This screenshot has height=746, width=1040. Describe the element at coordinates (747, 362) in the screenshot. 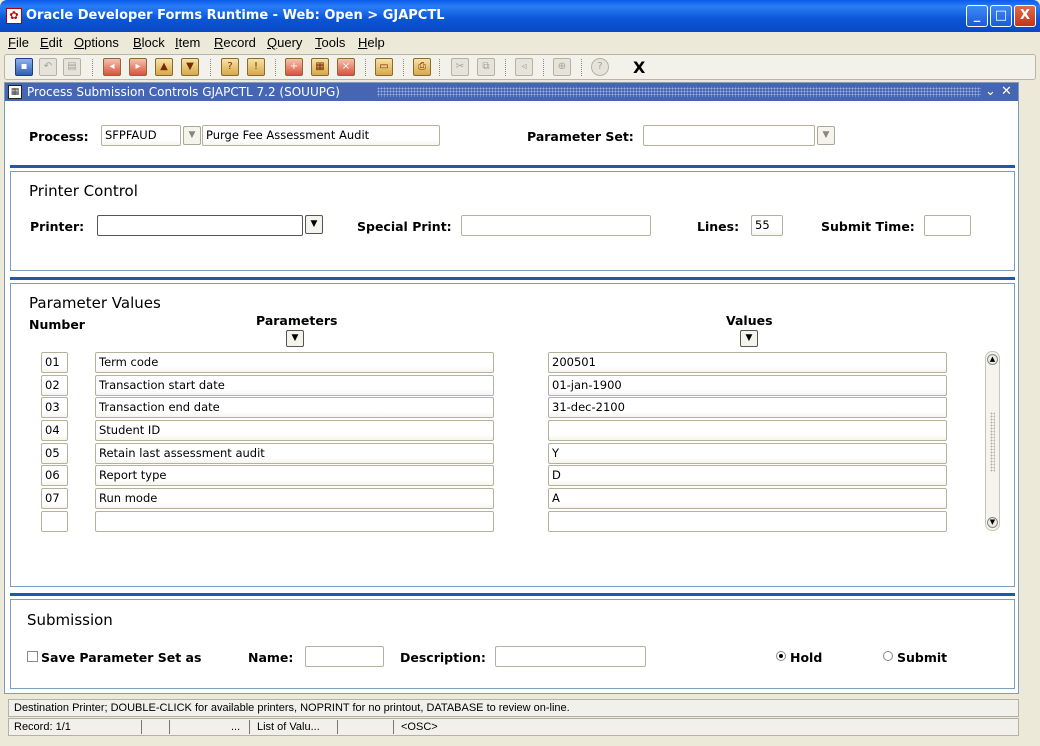

I see `parameter-value-field: 200501` at that location.